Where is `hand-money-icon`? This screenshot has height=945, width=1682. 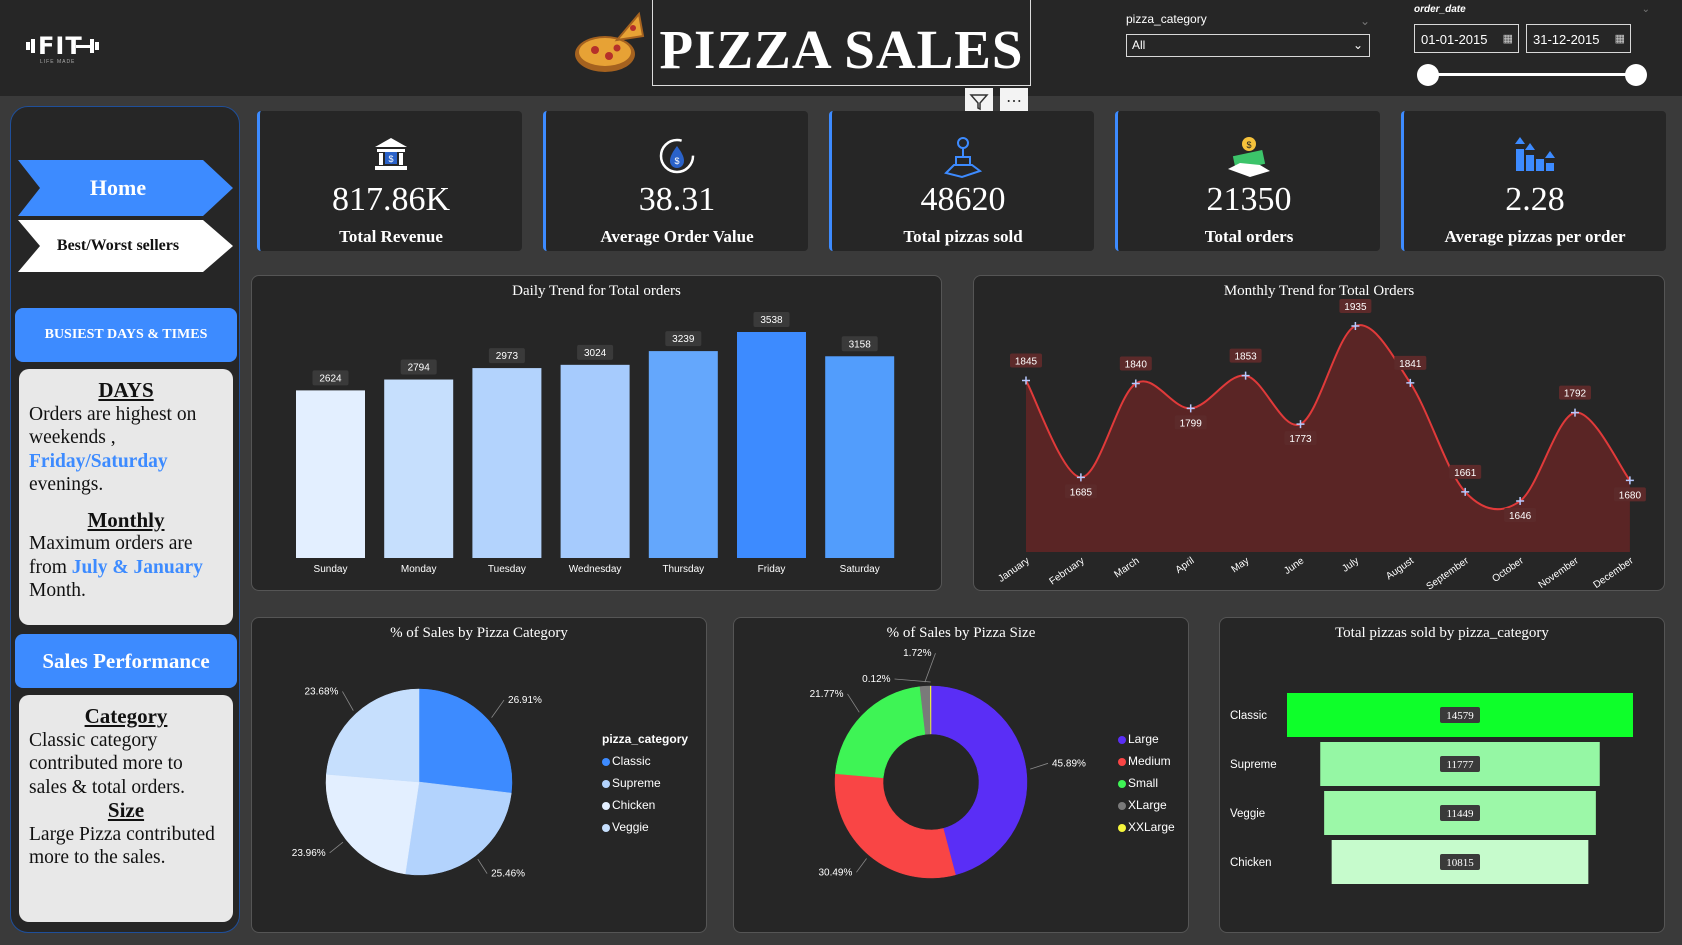 hand-money-icon is located at coordinates (963, 159).